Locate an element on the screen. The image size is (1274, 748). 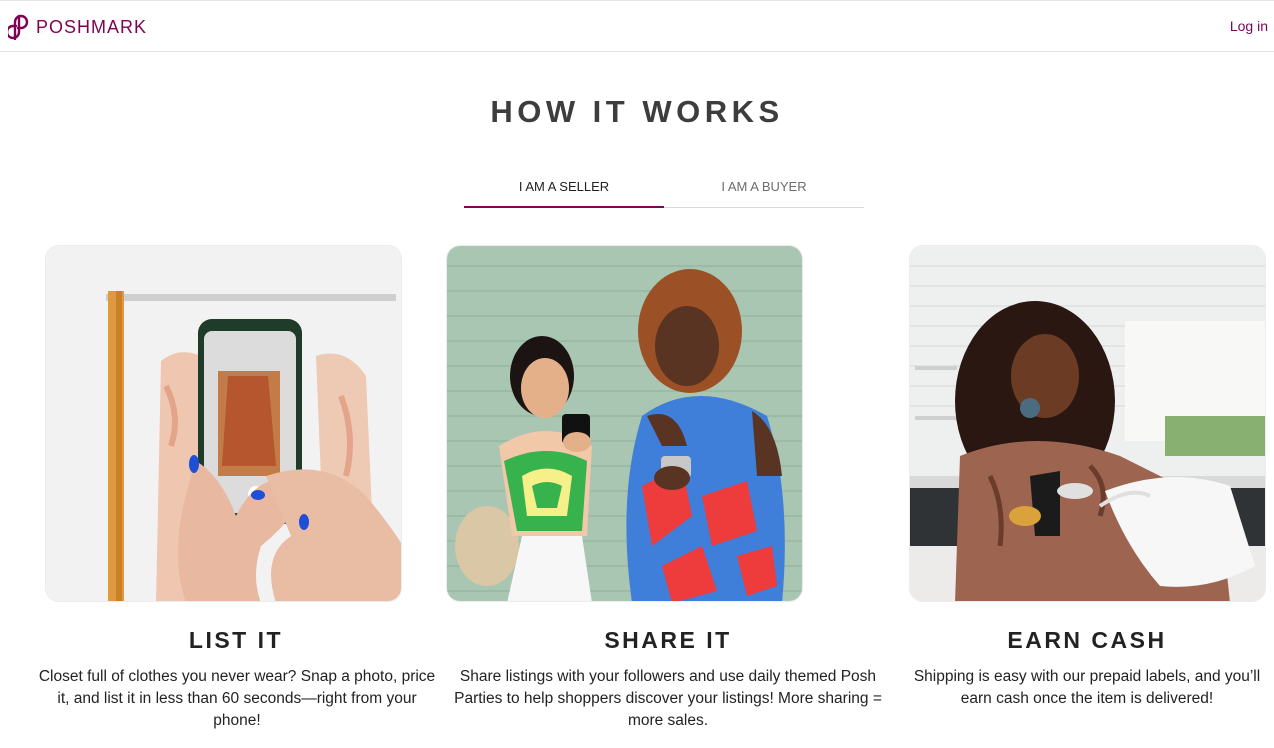
brand-name: POSHMARK is located at coordinates (92, 26).